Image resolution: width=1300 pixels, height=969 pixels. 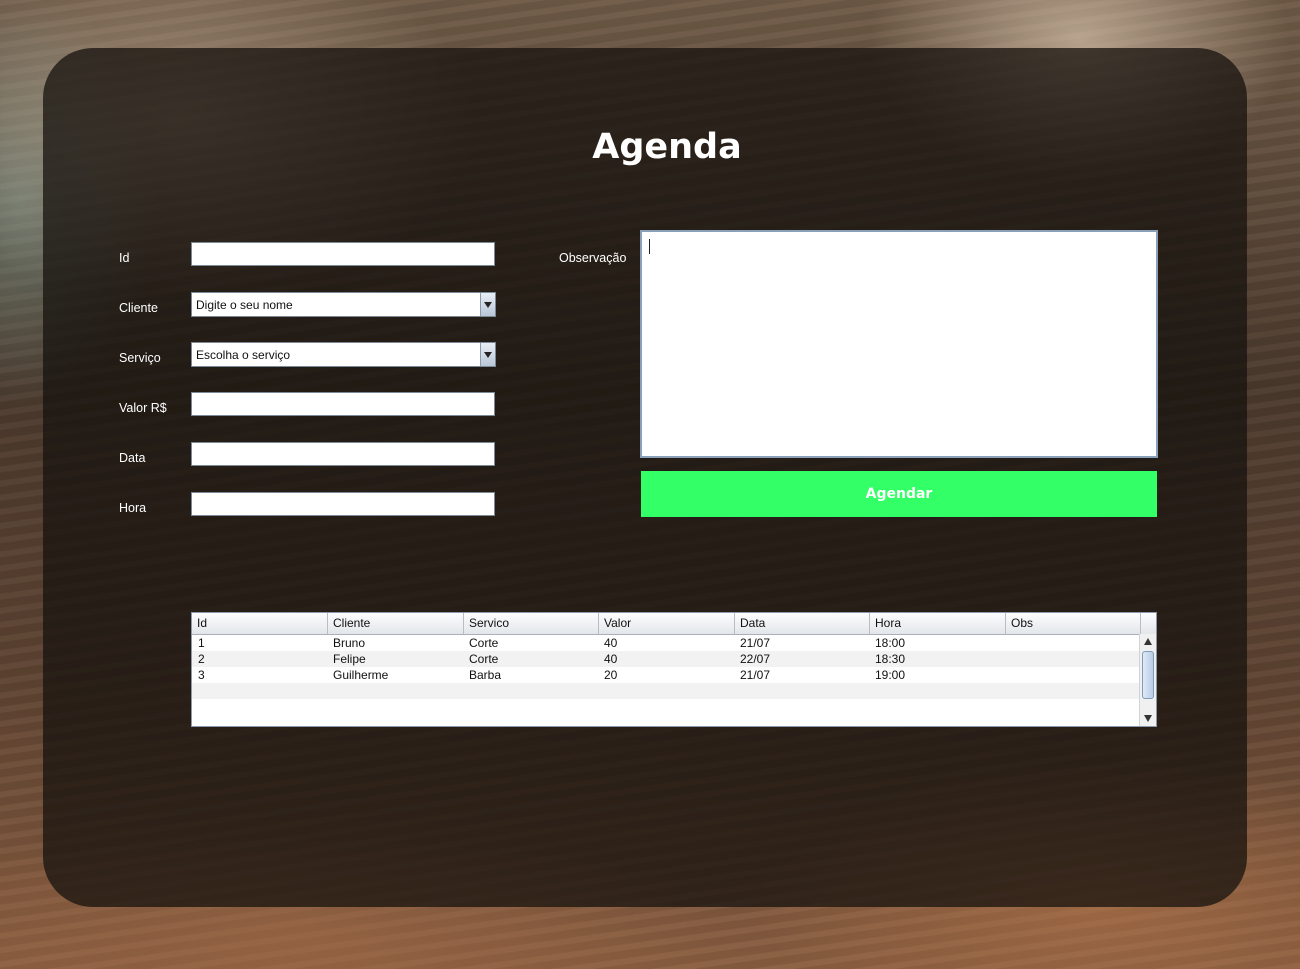 I want to click on column-header-cliente: Cliente, so click(x=396, y=623).